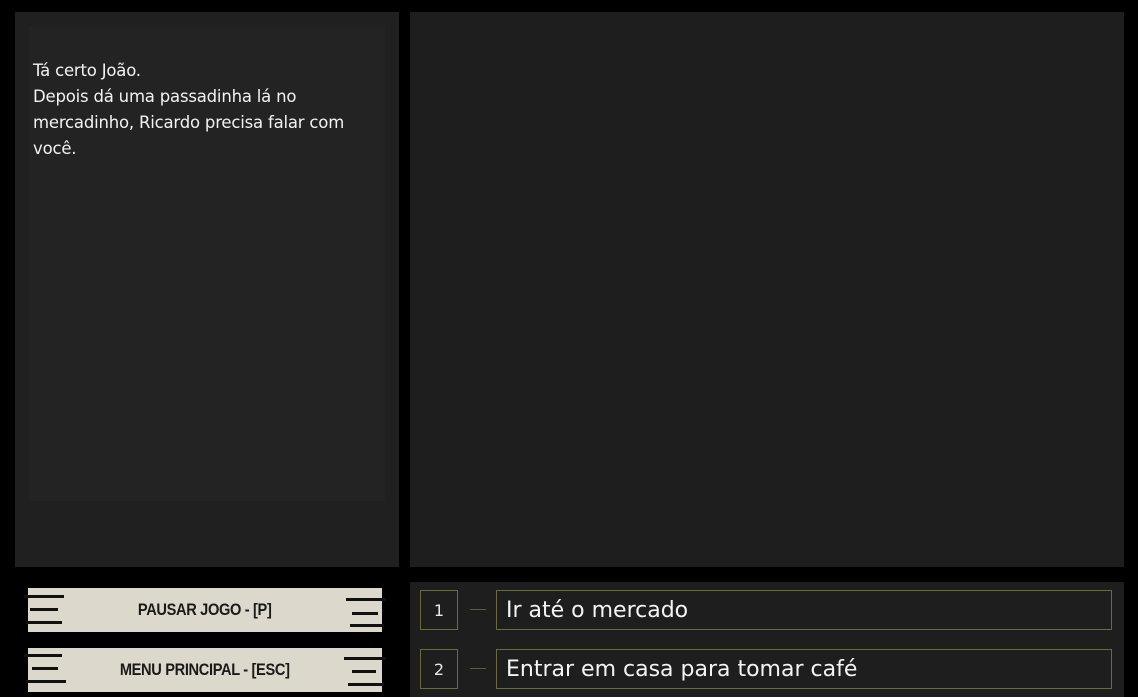 The width and height of the screenshot is (1138, 697). I want to click on main-menu-label: MENU PRINCIPAL - [ESC], so click(205, 669).